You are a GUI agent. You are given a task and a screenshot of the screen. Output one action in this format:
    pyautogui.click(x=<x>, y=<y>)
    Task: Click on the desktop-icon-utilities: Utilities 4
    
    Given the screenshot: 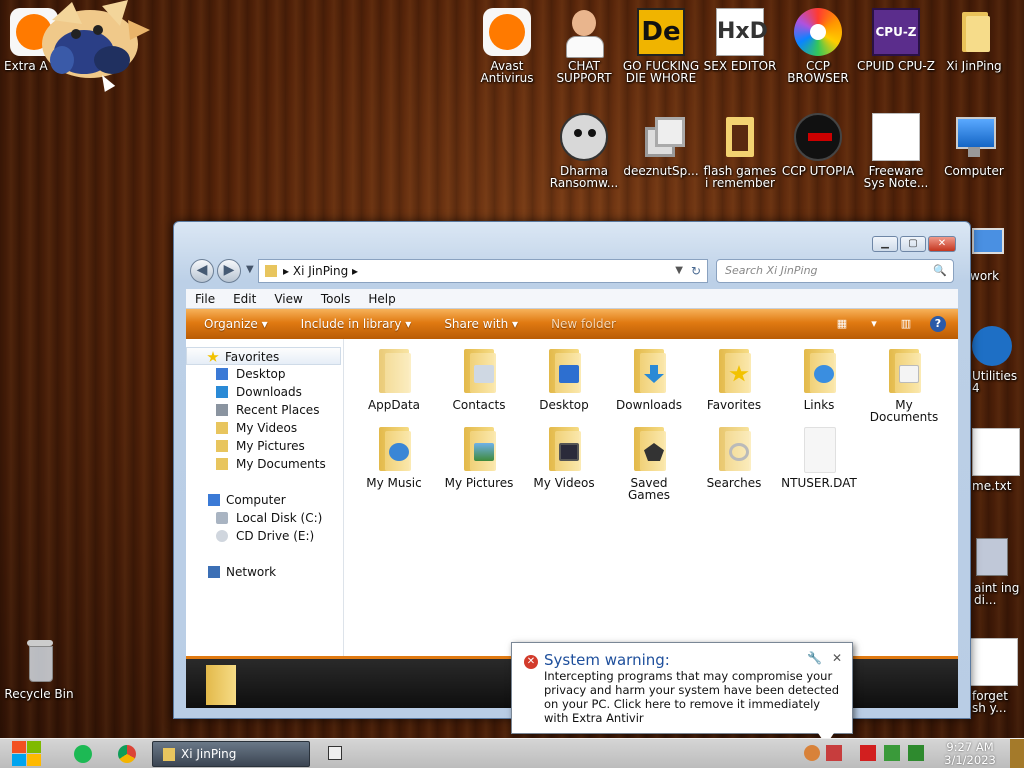 What is the action you would take?
    pyautogui.click(x=994, y=358)
    